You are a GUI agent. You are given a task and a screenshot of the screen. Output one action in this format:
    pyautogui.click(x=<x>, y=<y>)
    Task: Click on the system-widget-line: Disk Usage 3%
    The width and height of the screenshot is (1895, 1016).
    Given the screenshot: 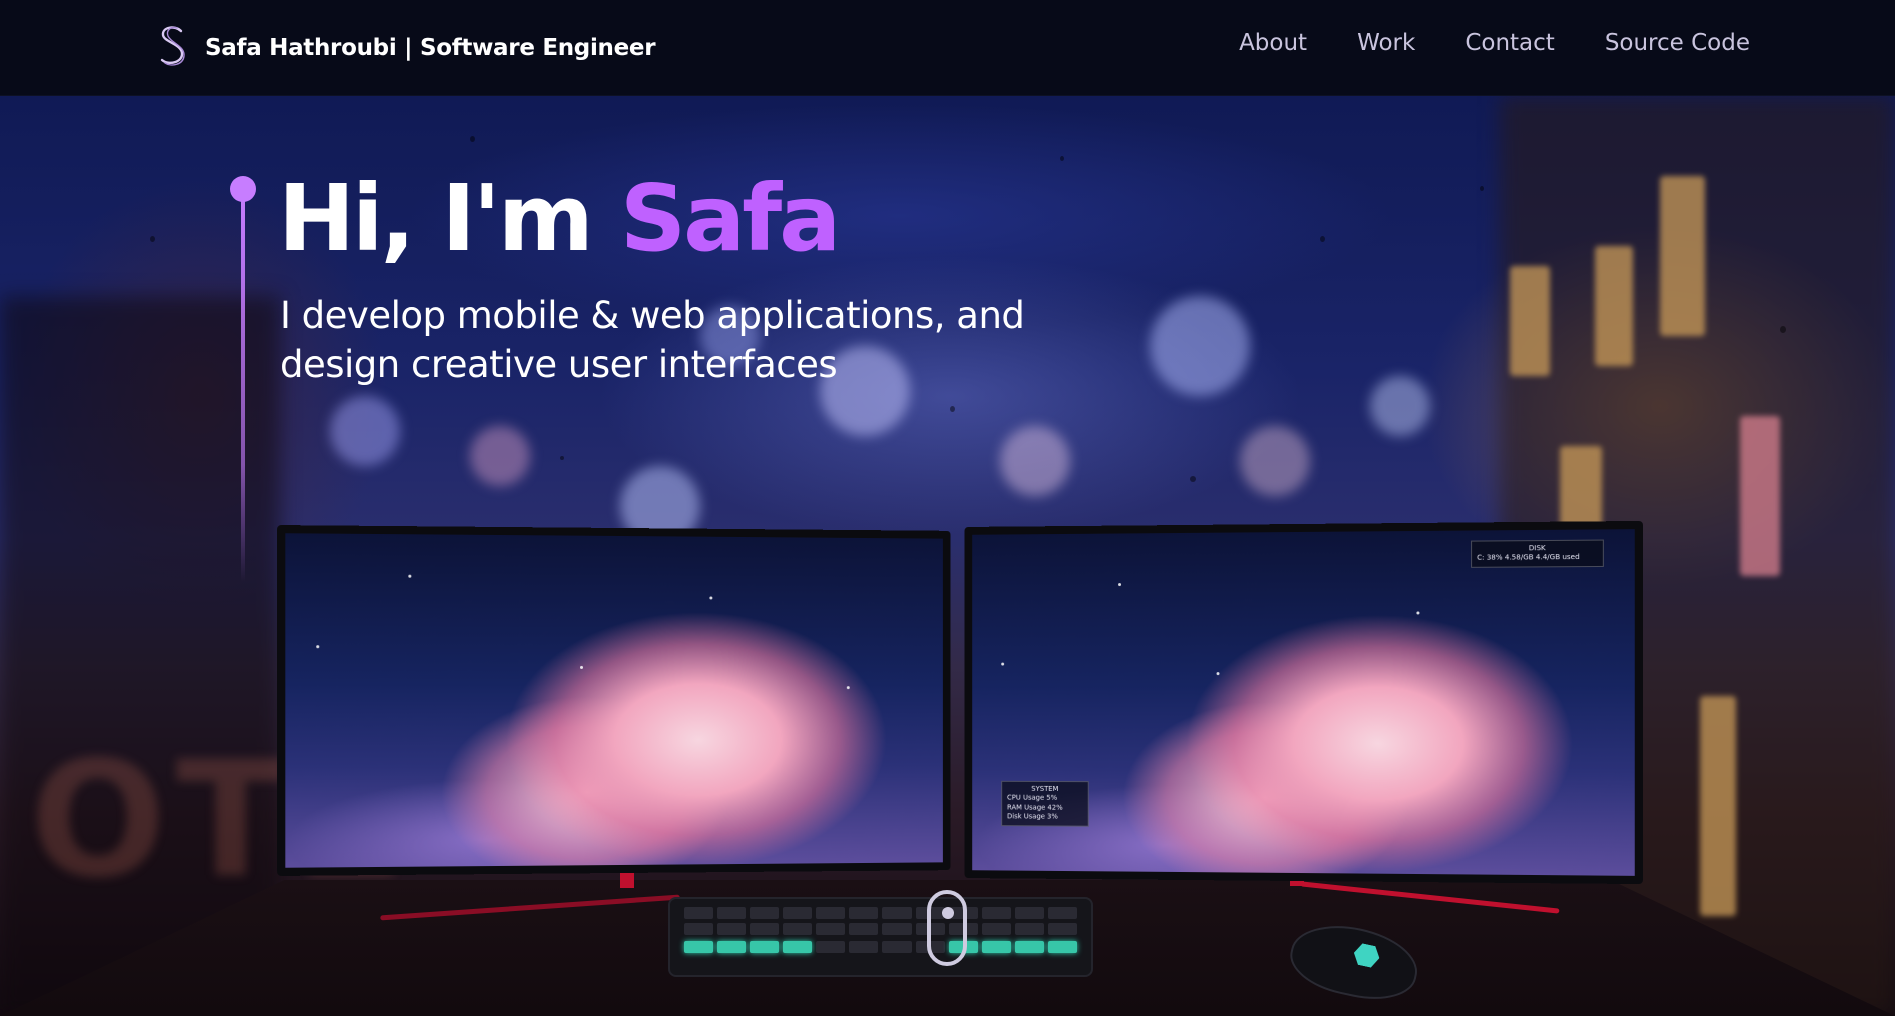 What is the action you would take?
    pyautogui.click(x=1045, y=818)
    